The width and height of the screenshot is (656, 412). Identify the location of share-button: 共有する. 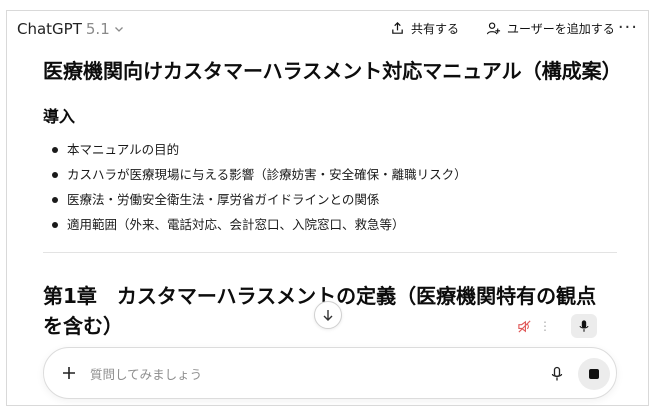
(424, 28).